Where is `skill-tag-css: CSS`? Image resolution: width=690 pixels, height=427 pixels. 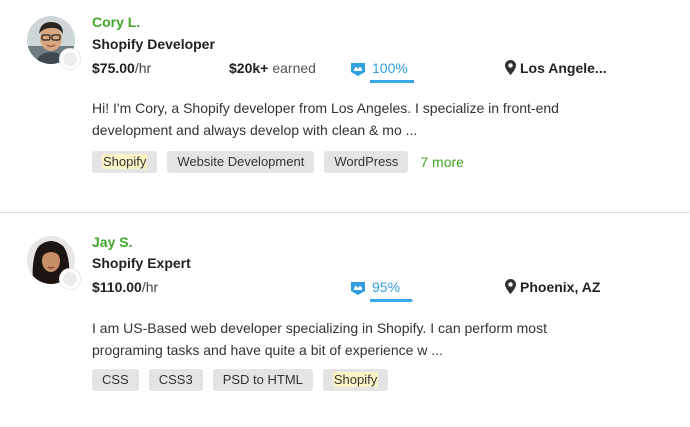
skill-tag-css: CSS is located at coordinates (115, 380).